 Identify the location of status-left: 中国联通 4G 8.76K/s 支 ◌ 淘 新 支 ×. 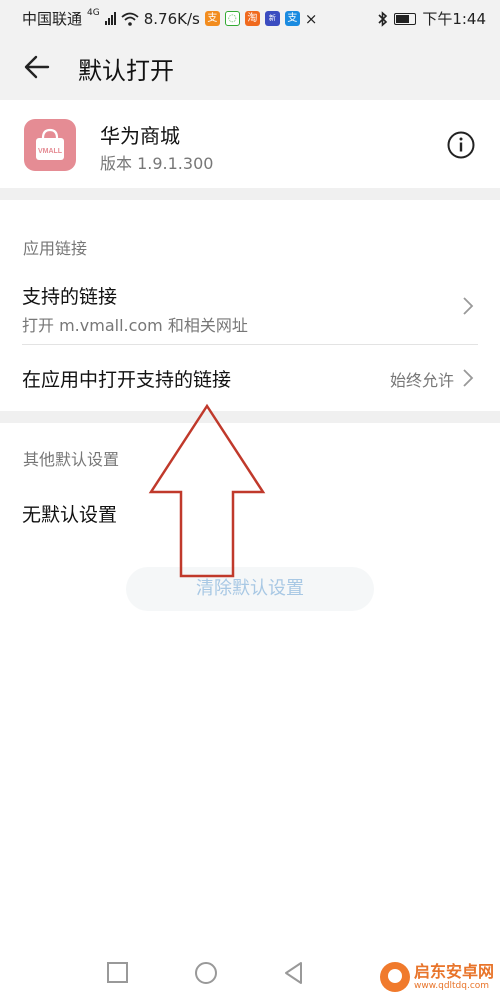
(169, 18).